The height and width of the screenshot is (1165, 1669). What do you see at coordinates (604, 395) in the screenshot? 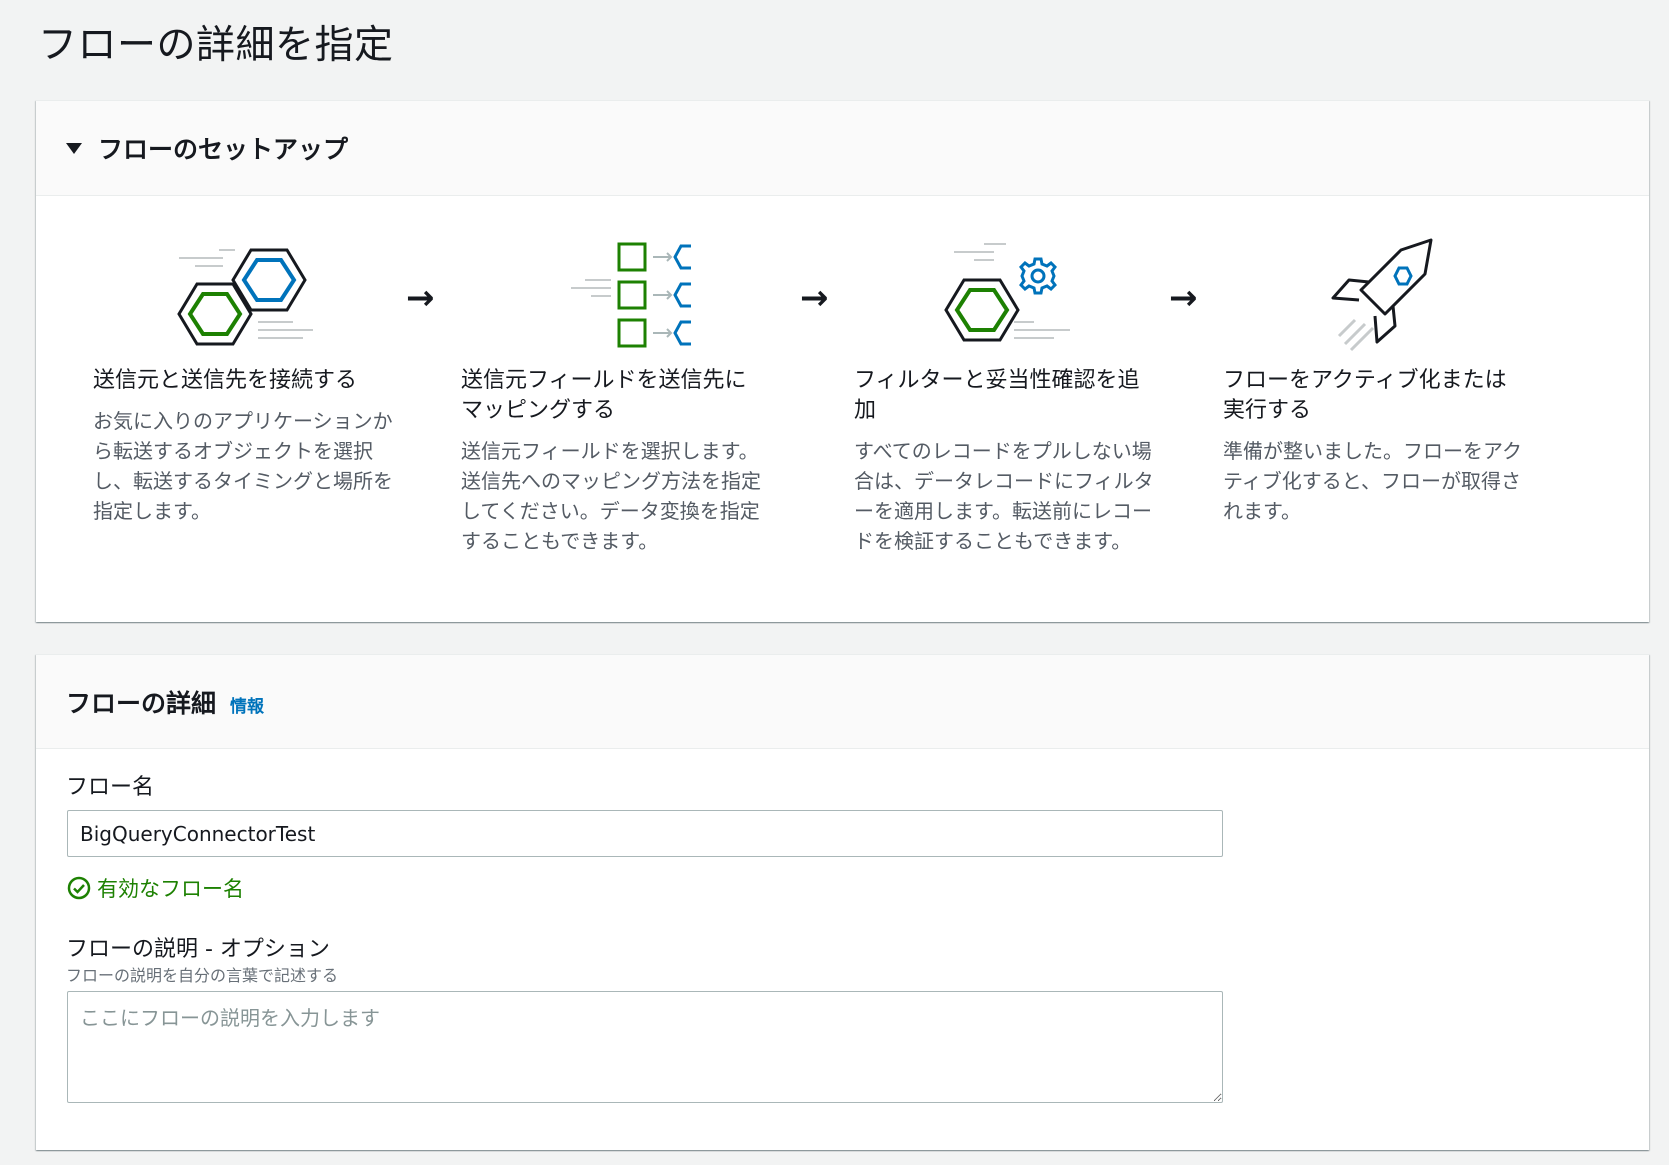
I see `step-title: 送信元フィールドを送信先にマッピングする` at bounding box center [604, 395].